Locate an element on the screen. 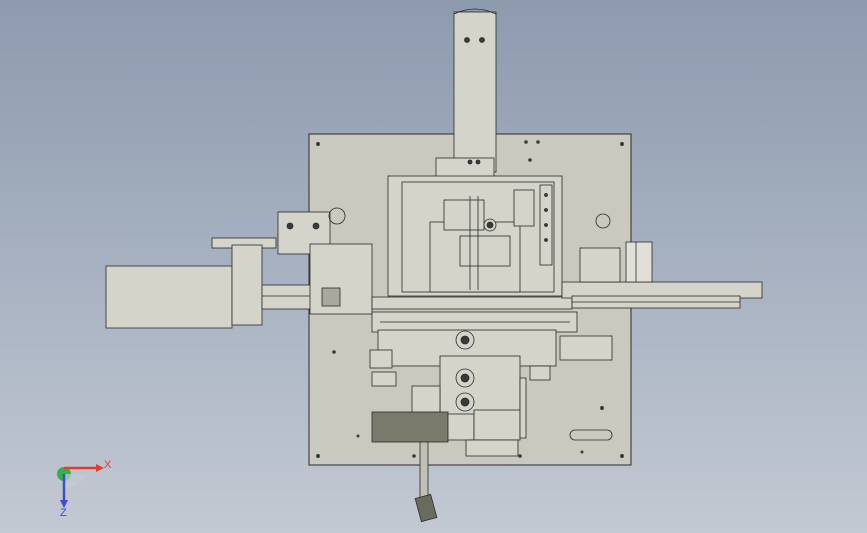  orientation-triad: X Z is located at coordinates (84, 489).